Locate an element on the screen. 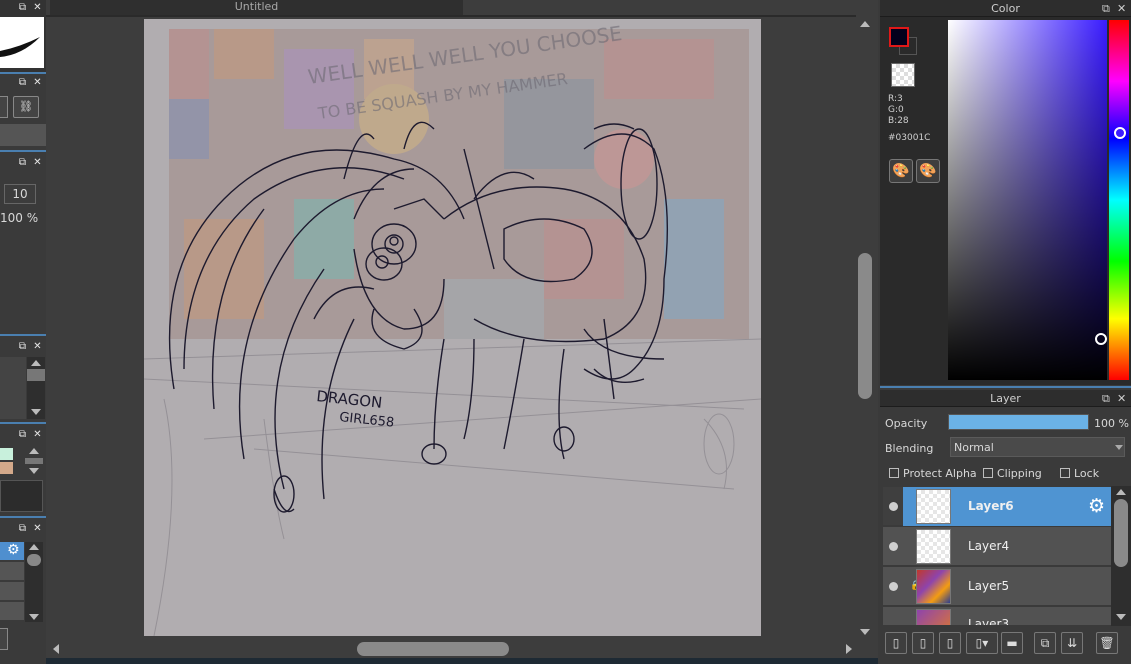 This screenshot has height=664, width=1131. brush-preset-selected: ⚙ is located at coordinates (12, 551).